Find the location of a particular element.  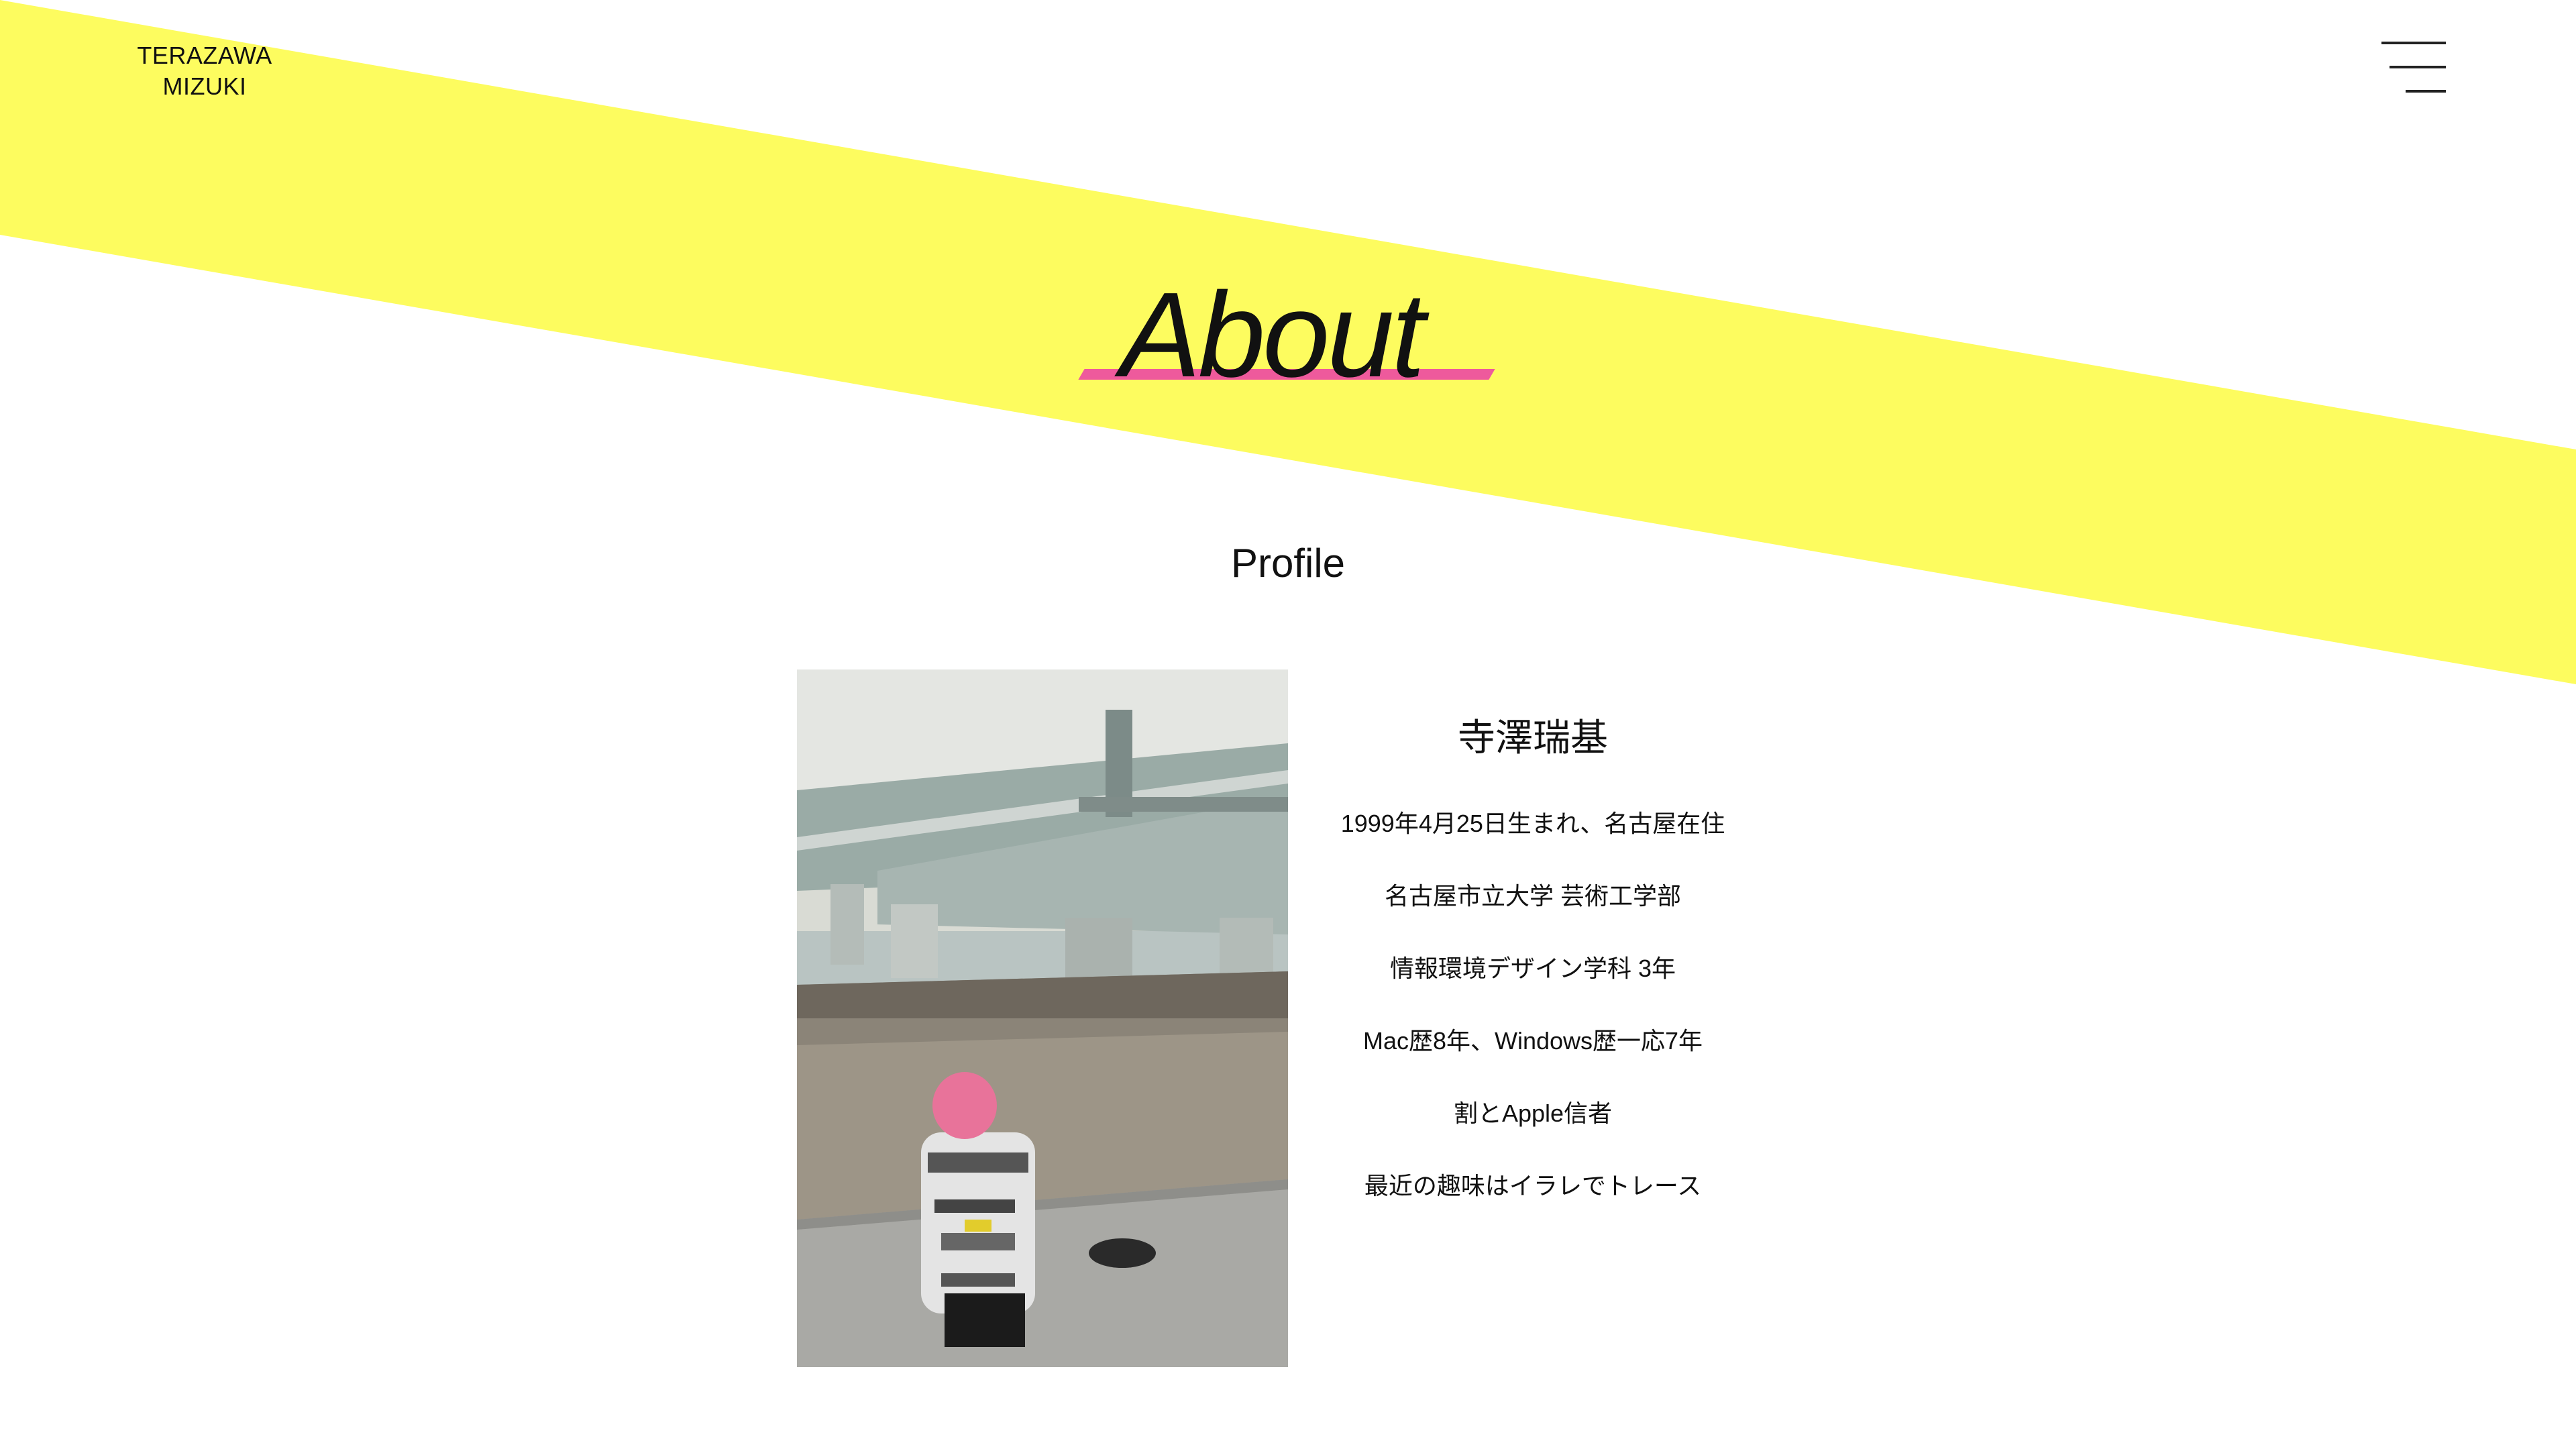

menu-line-bottom is located at coordinates (2426, 91).